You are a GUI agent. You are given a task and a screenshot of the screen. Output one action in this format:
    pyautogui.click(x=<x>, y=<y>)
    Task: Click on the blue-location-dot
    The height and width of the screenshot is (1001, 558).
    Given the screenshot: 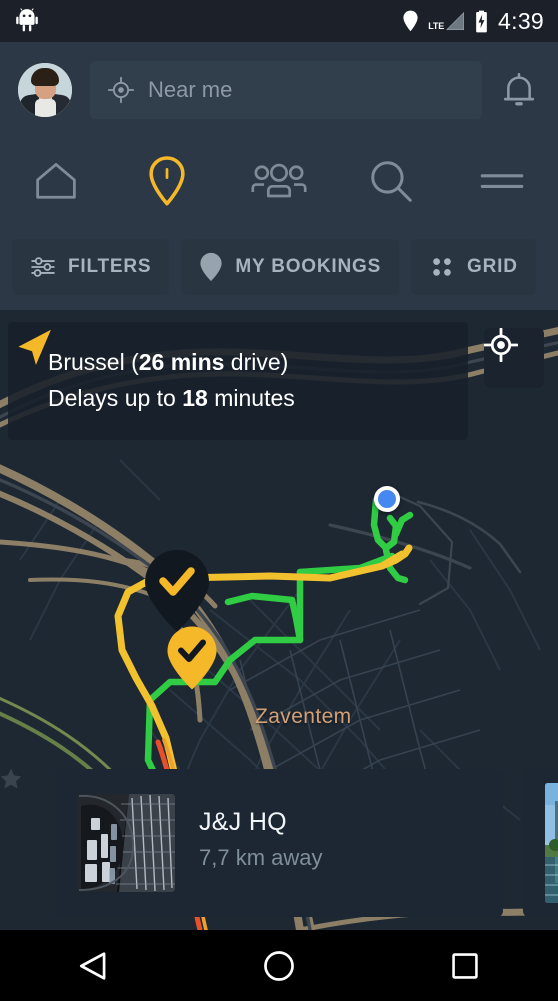 What is the action you would take?
    pyautogui.click(x=387, y=499)
    